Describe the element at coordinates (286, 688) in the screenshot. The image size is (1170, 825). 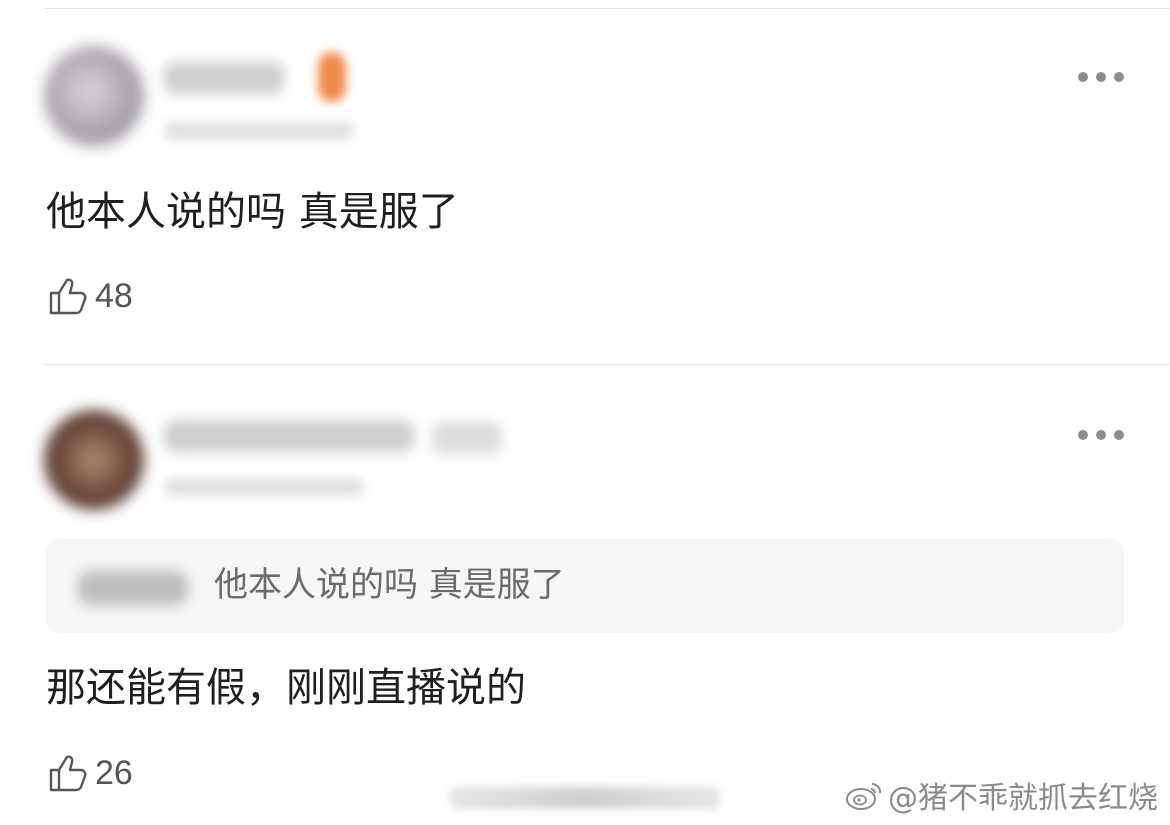
I see `comment-text: 那还能有假，刚刚直播说的` at that location.